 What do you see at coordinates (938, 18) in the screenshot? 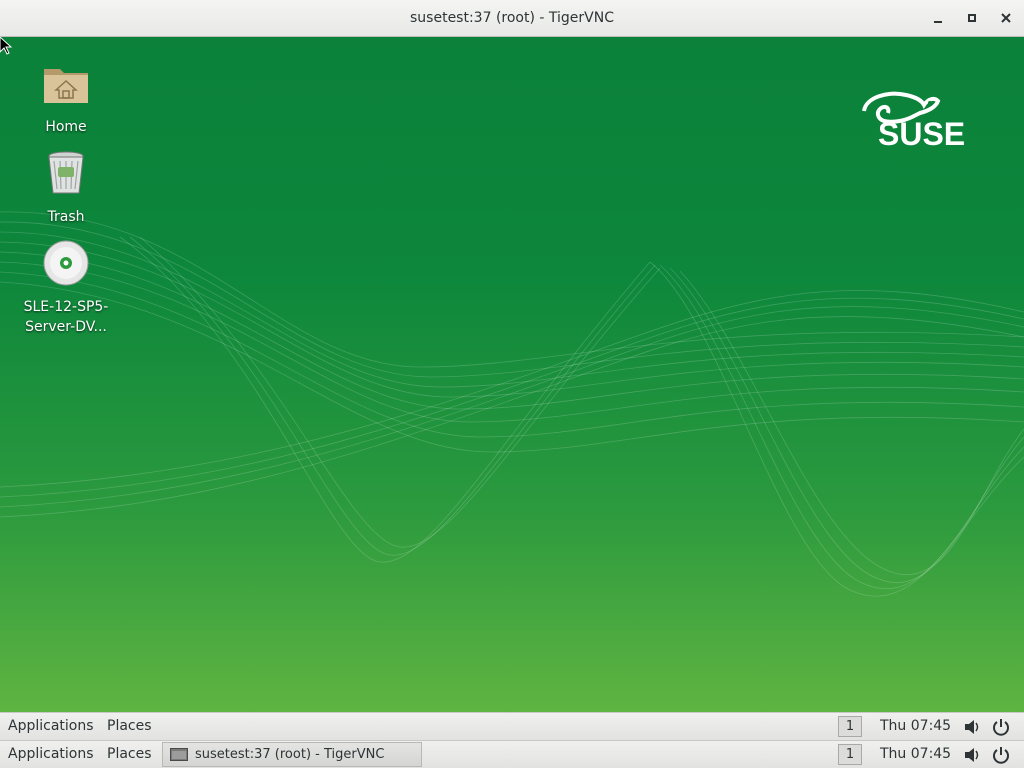
I see `minimize-button` at bounding box center [938, 18].